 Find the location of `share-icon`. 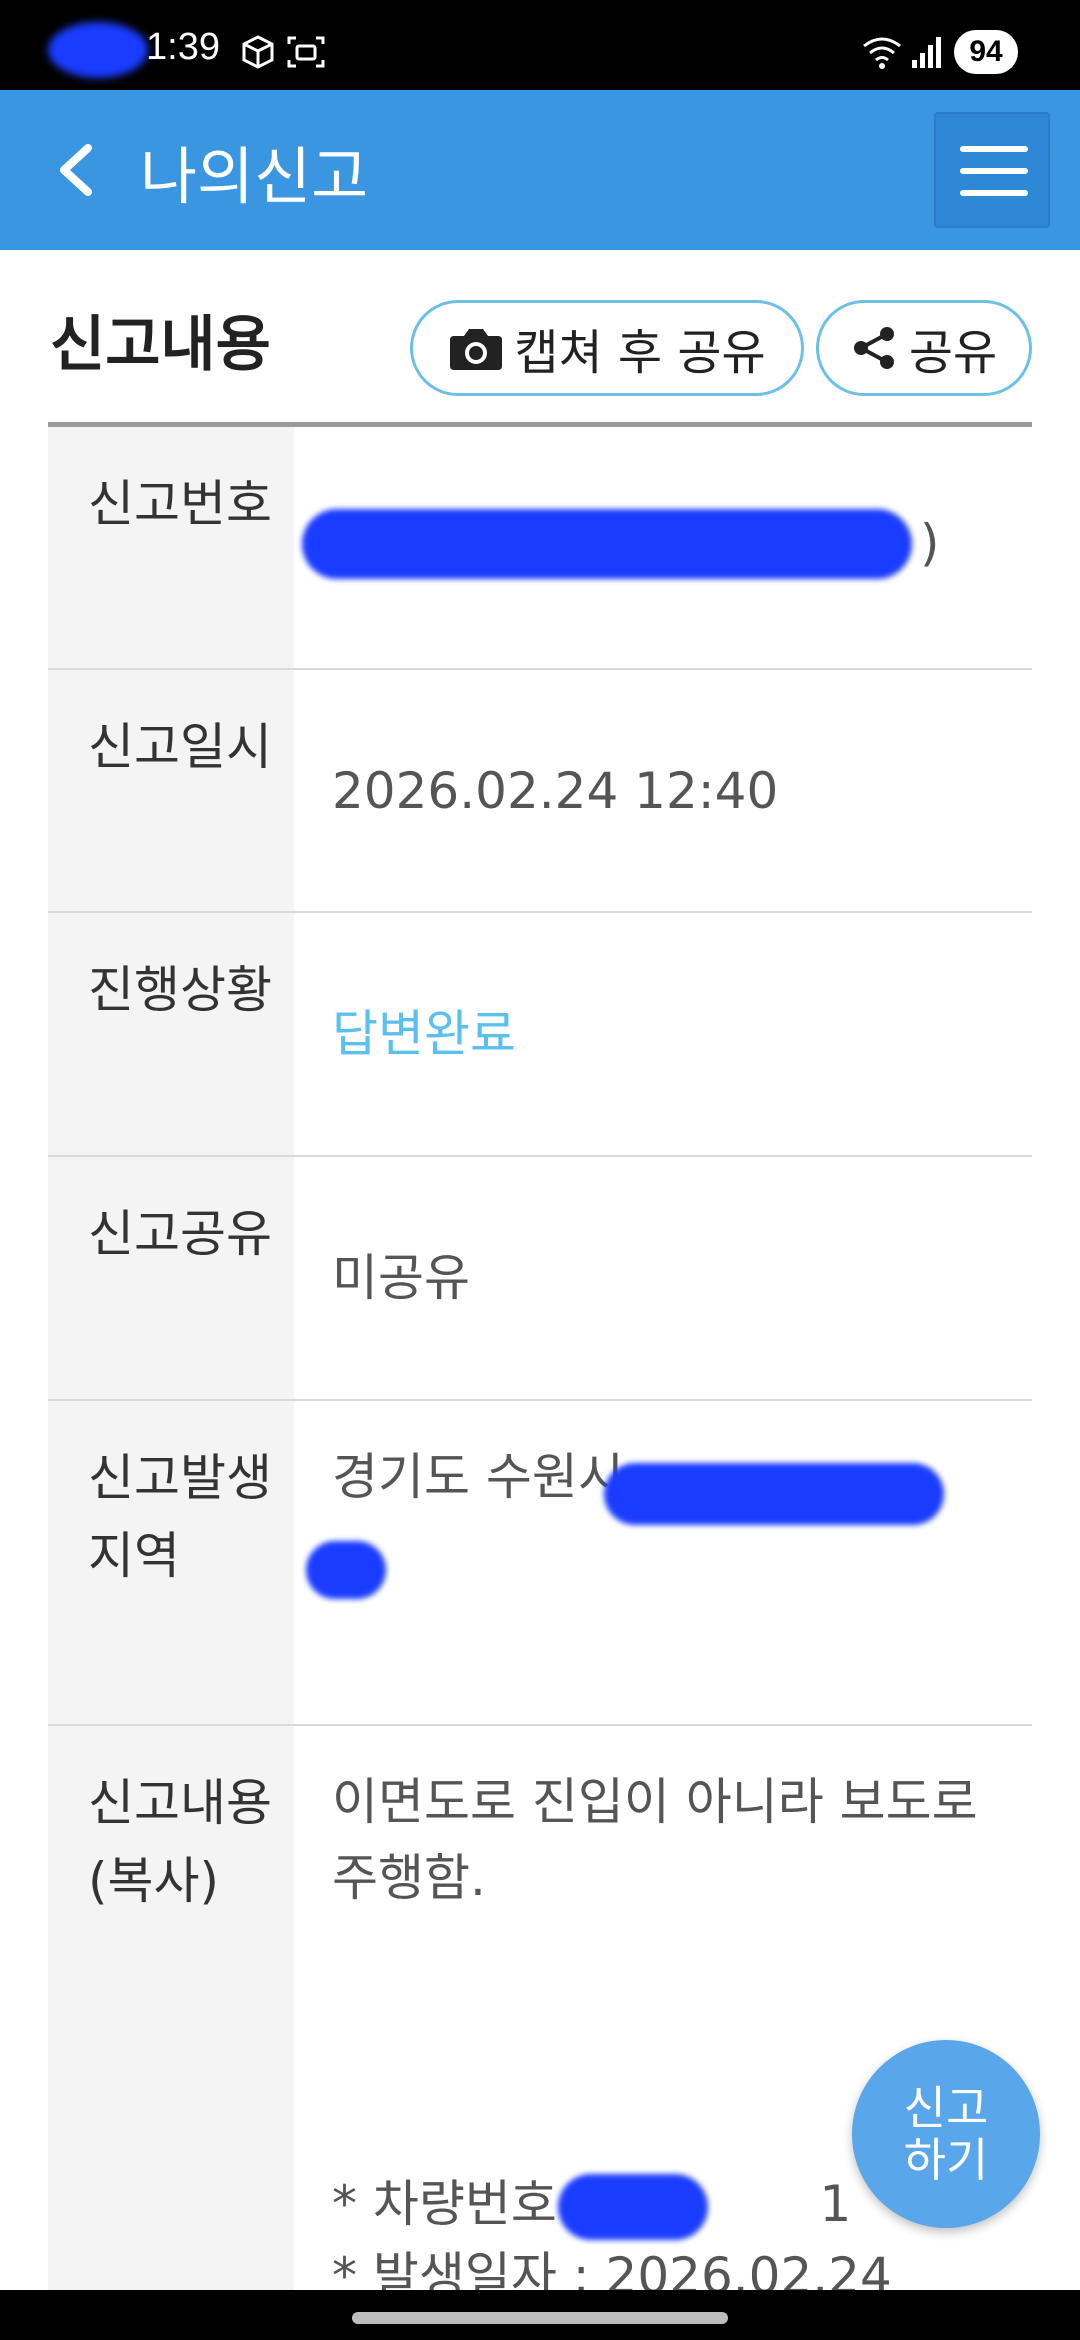

share-icon is located at coordinates (873, 348).